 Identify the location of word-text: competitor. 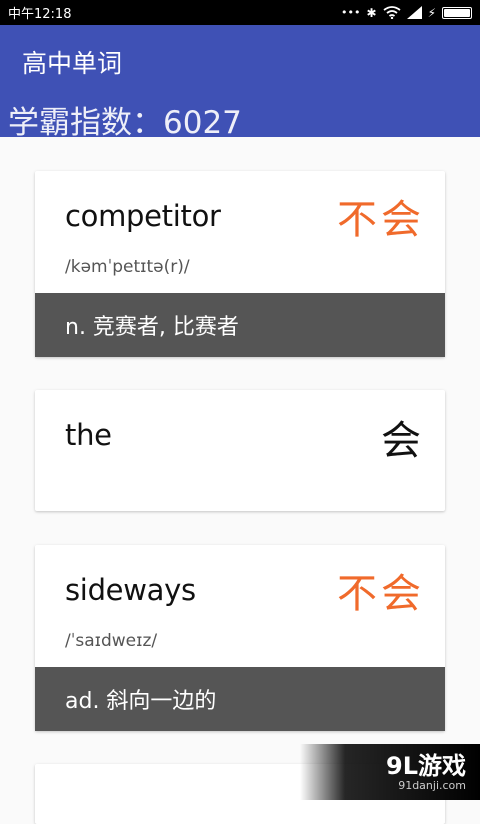
(143, 216).